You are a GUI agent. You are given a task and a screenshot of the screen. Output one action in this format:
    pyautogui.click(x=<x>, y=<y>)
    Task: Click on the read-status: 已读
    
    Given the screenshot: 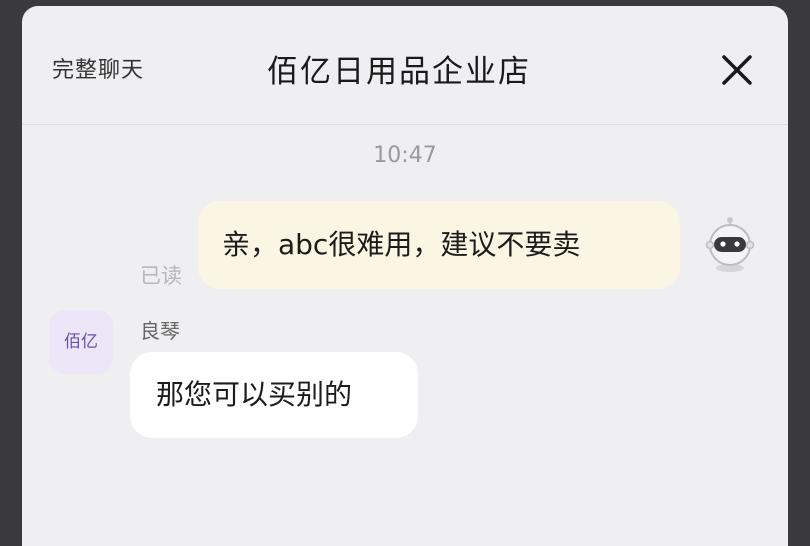 What is the action you would take?
    pyautogui.click(x=161, y=276)
    